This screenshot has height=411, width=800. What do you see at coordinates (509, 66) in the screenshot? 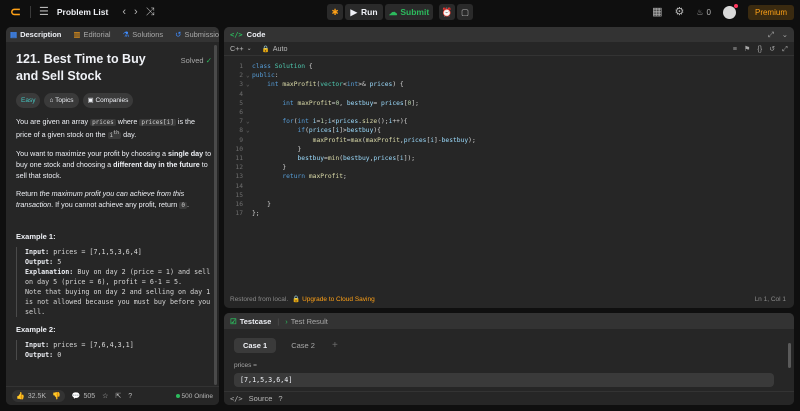
I see `code-line: 1 class Solution {` at bounding box center [509, 66].